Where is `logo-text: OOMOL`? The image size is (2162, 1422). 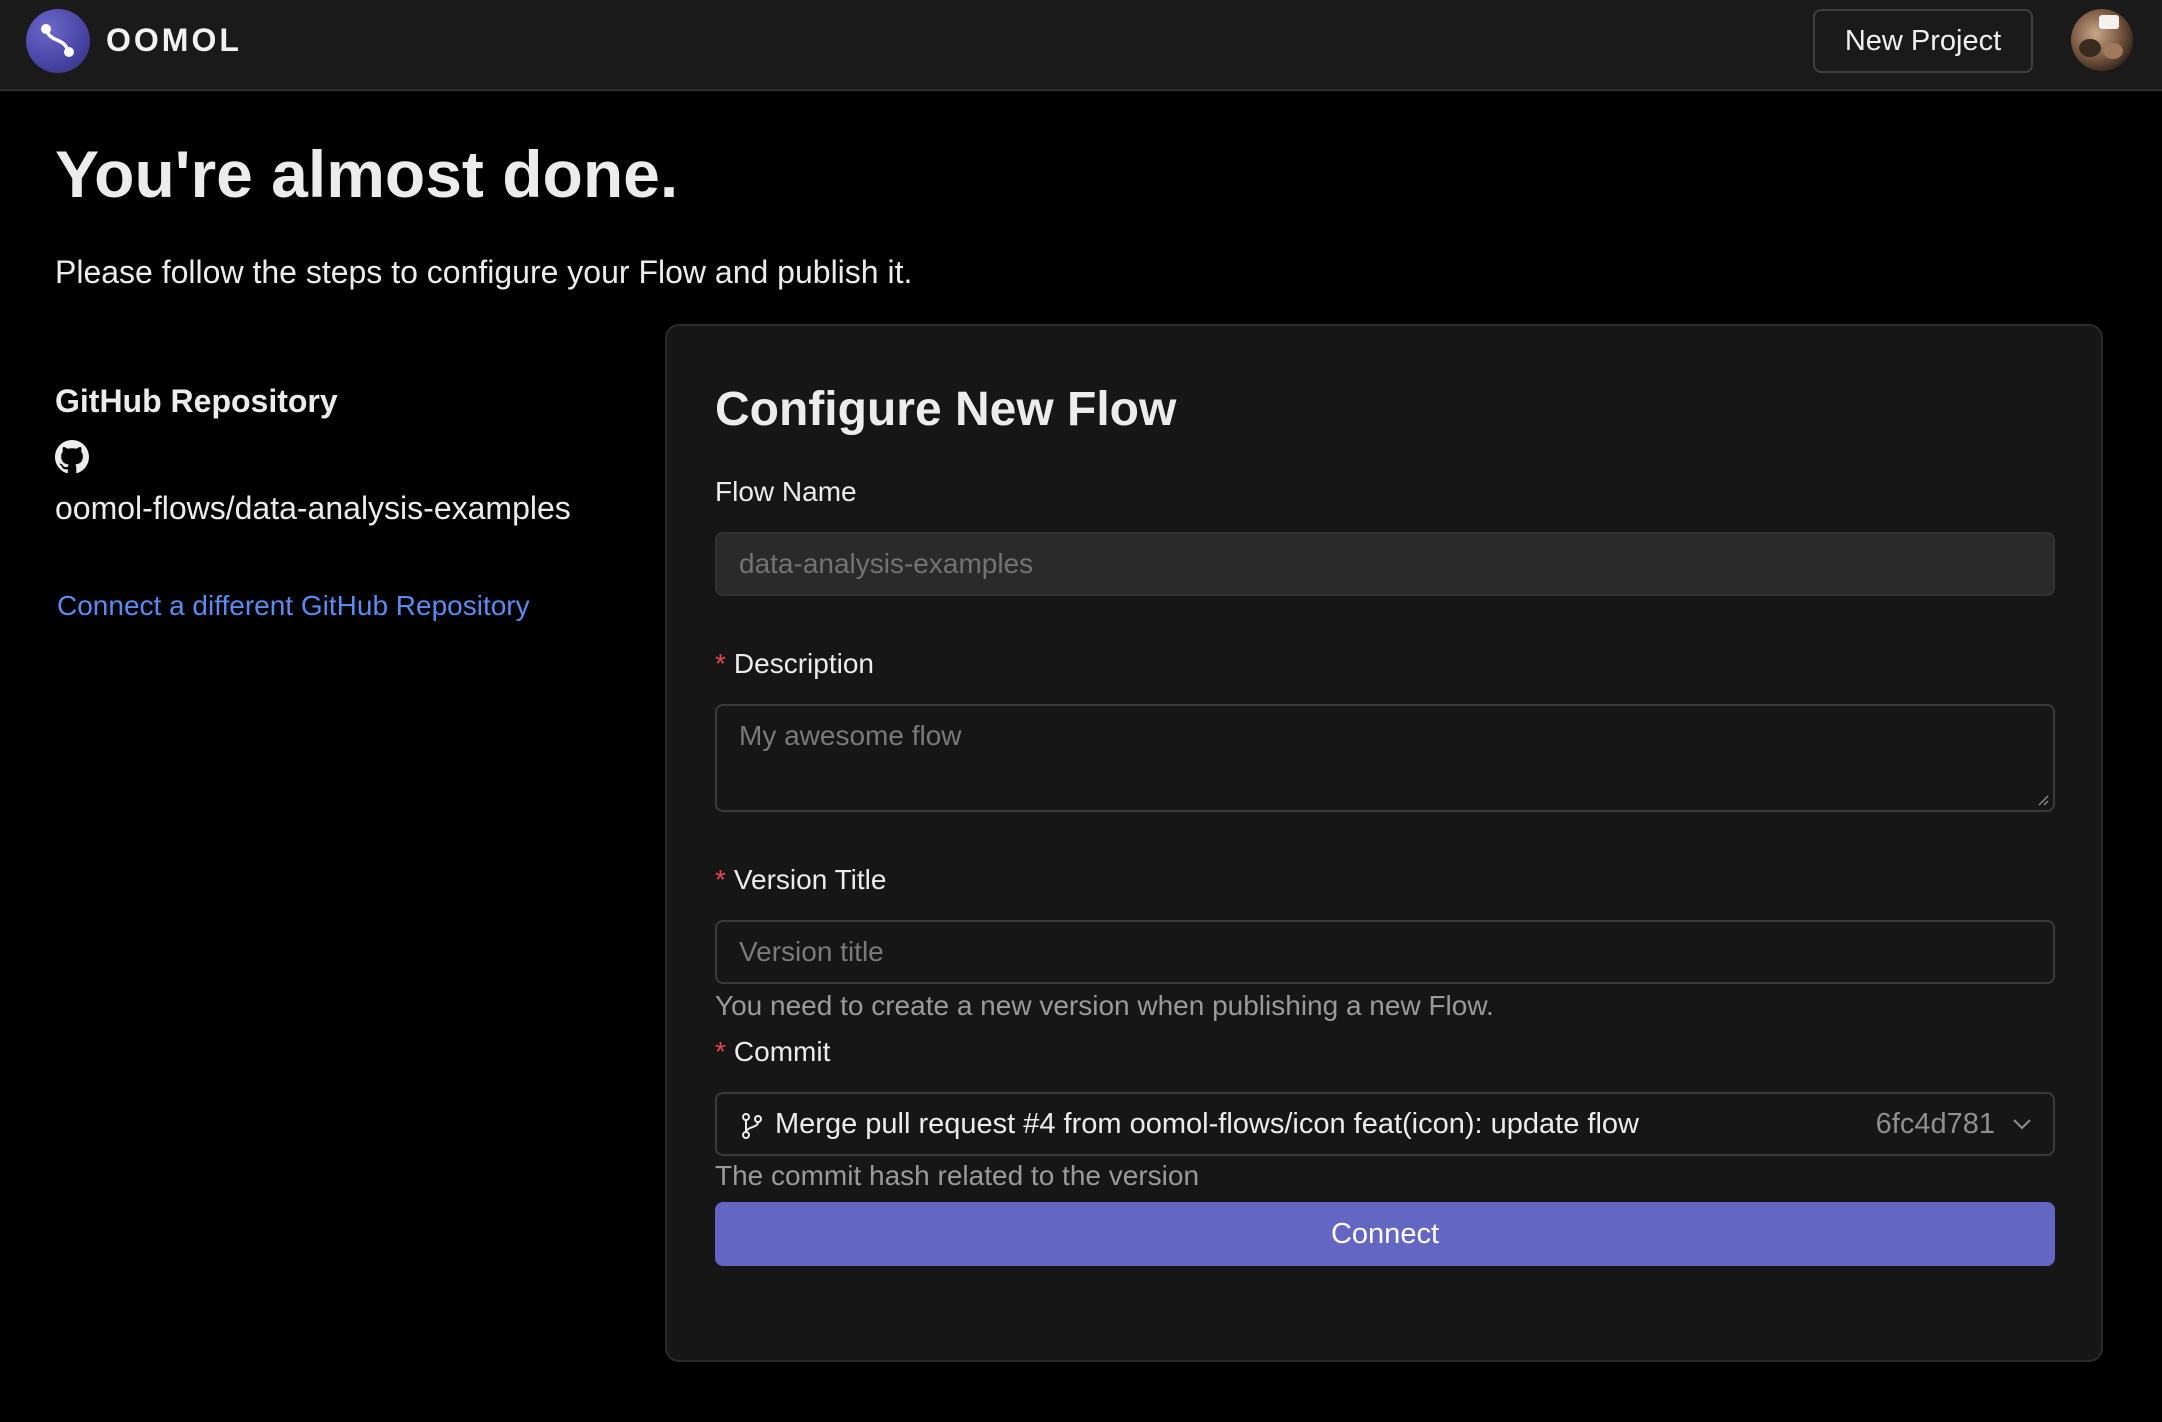 logo-text: OOMOL is located at coordinates (174, 40).